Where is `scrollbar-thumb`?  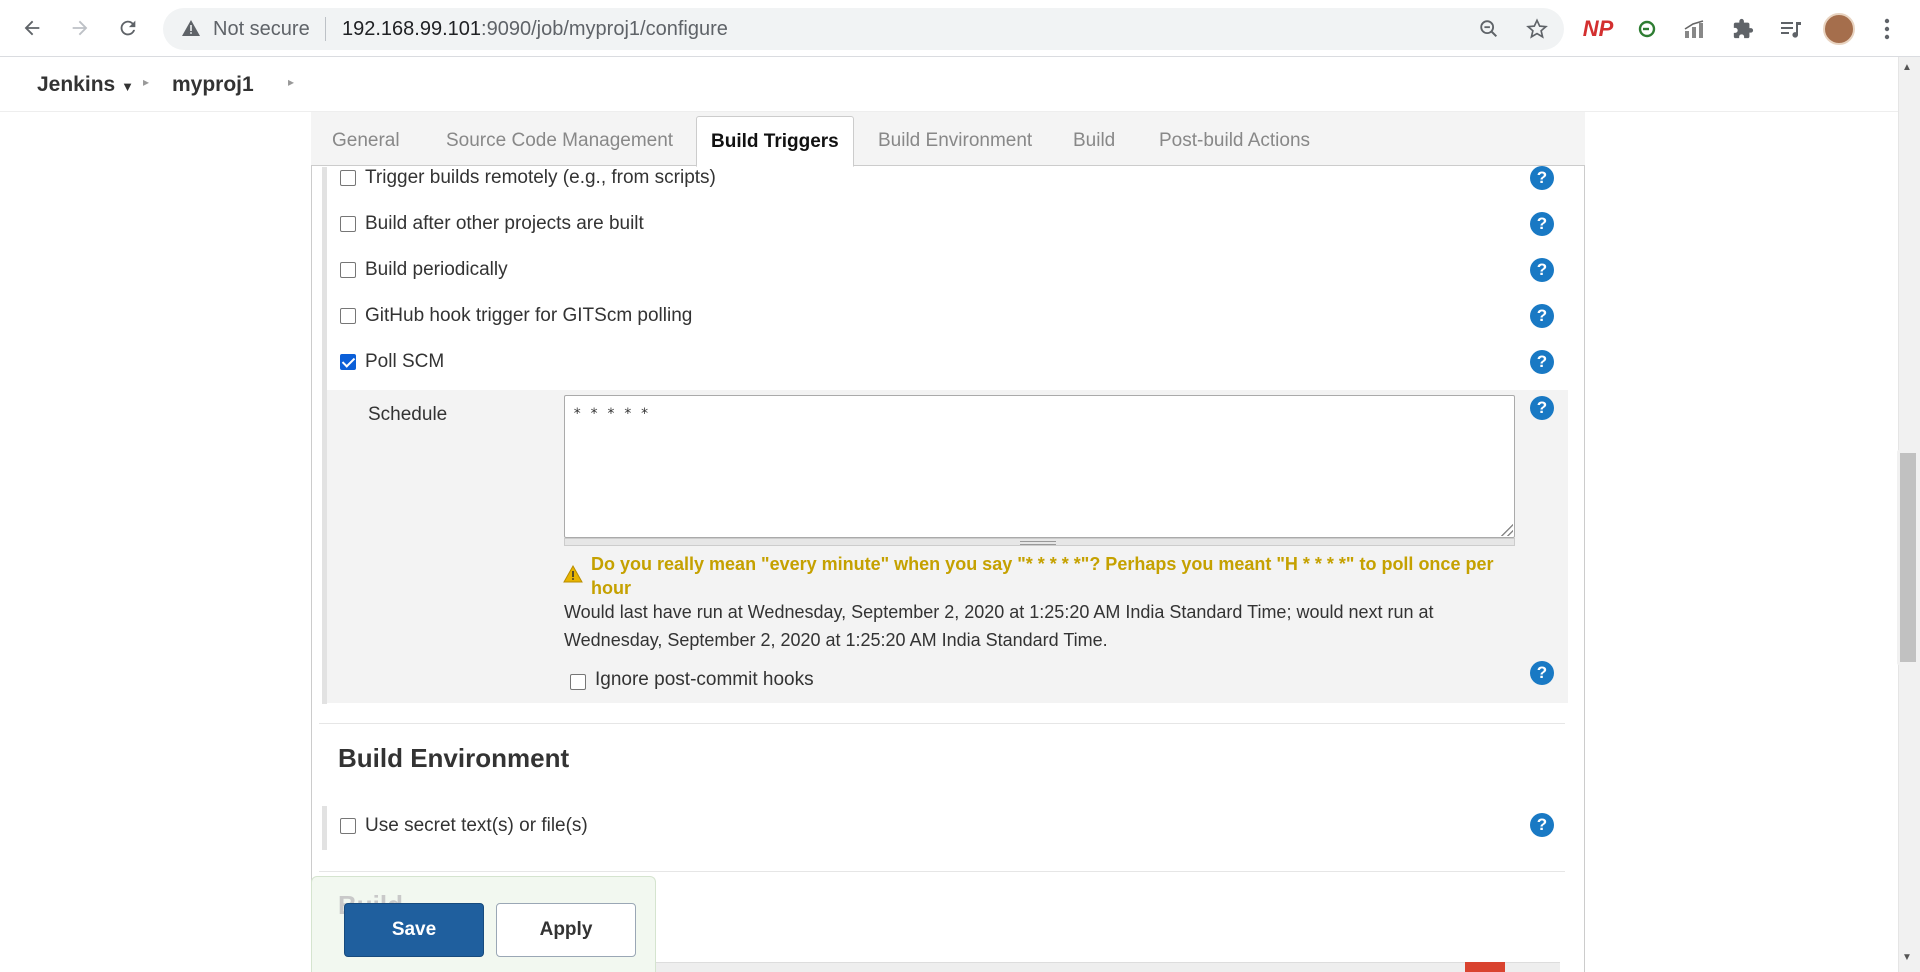 scrollbar-thumb is located at coordinates (1908, 557).